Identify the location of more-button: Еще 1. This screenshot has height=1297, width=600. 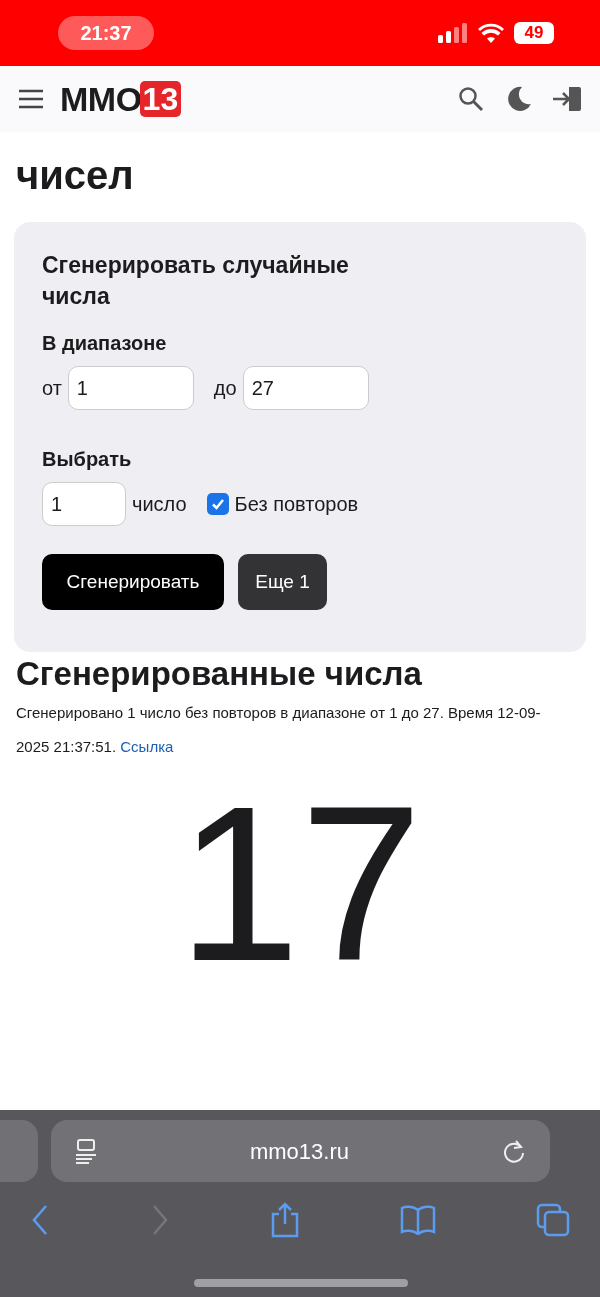
(282, 582).